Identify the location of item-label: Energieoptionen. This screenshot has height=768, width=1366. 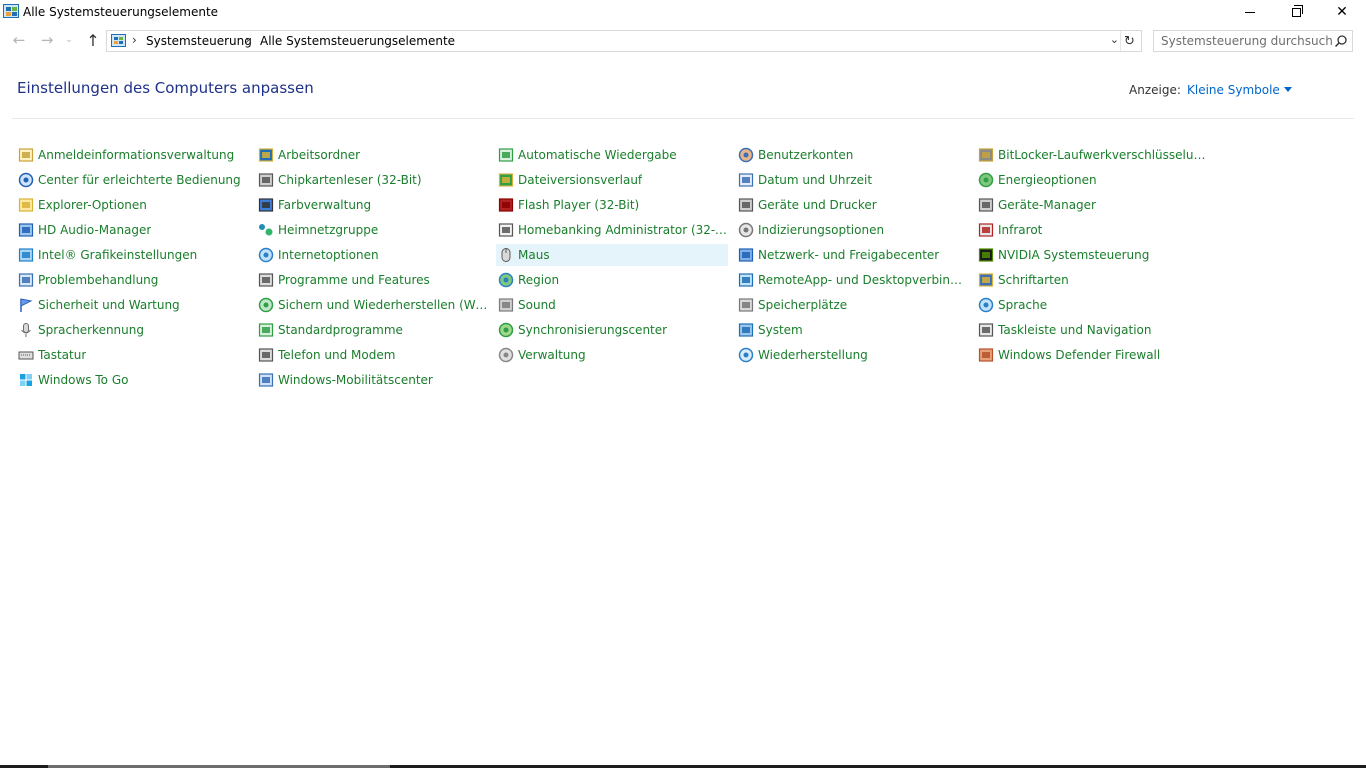
(1047, 180).